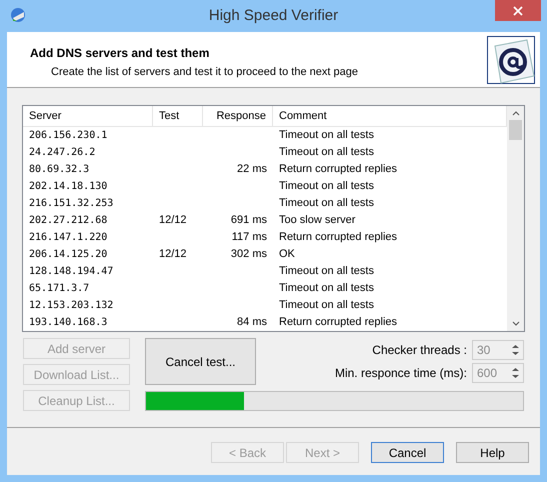 This screenshot has width=547, height=482. What do you see at coordinates (516, 323) in the screenshot?
I see `scroll-down-icon` at bounding box center [516, 323].